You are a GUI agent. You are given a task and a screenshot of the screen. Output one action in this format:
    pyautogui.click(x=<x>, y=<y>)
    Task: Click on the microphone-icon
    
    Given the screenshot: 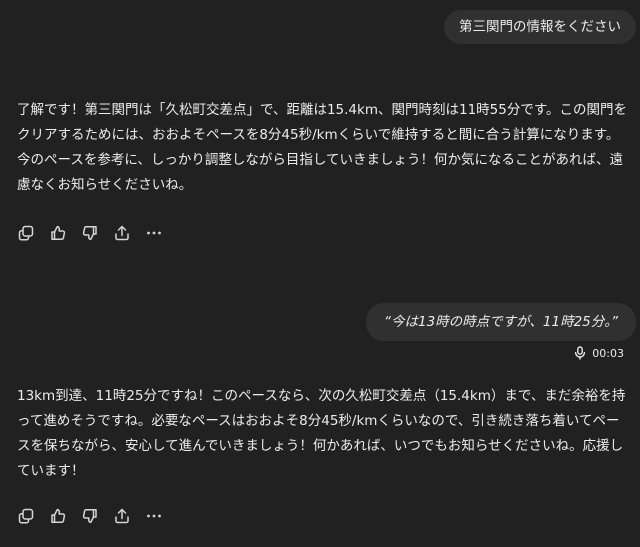 What is the action you would take?
    pyautogui.click(x=580, y=353)
    